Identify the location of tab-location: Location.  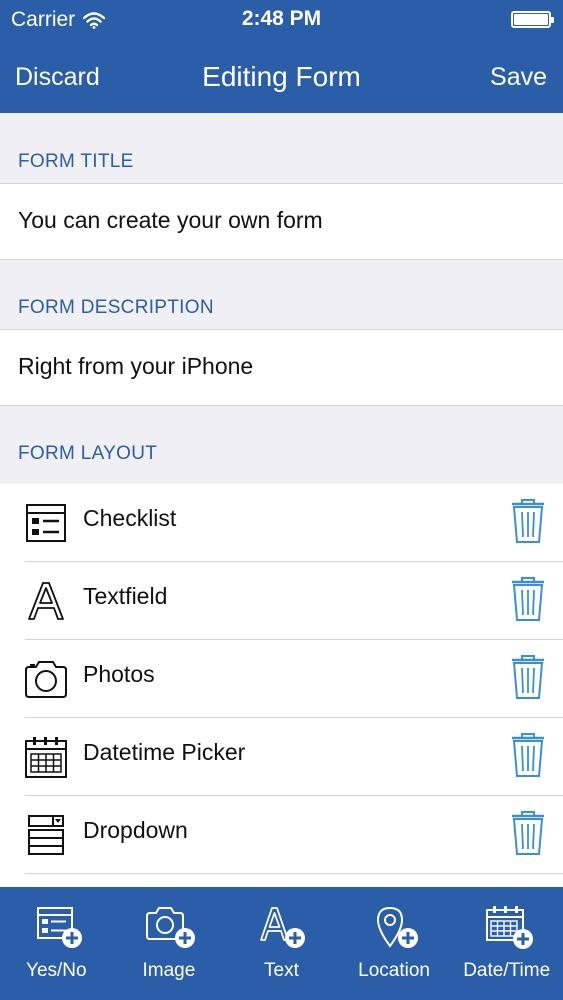
(394, 943).